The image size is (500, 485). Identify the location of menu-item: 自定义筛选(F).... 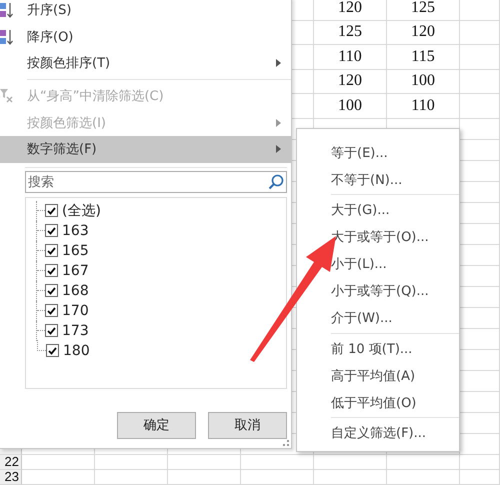
(378, 433).